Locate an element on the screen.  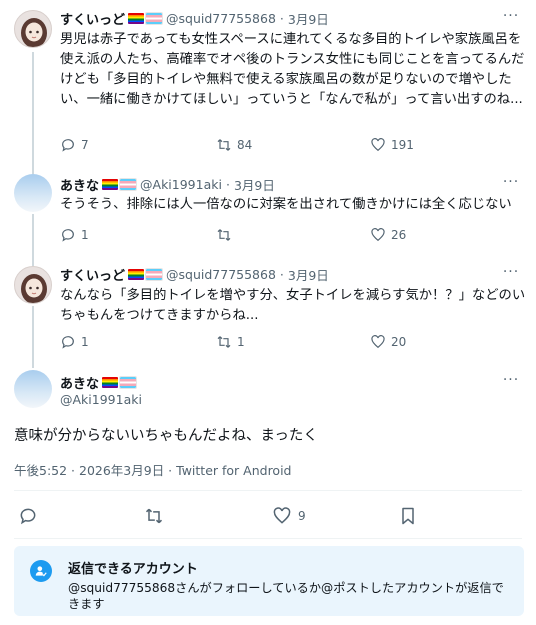
retweet-button: 1 is located at coordinates (230, 342).